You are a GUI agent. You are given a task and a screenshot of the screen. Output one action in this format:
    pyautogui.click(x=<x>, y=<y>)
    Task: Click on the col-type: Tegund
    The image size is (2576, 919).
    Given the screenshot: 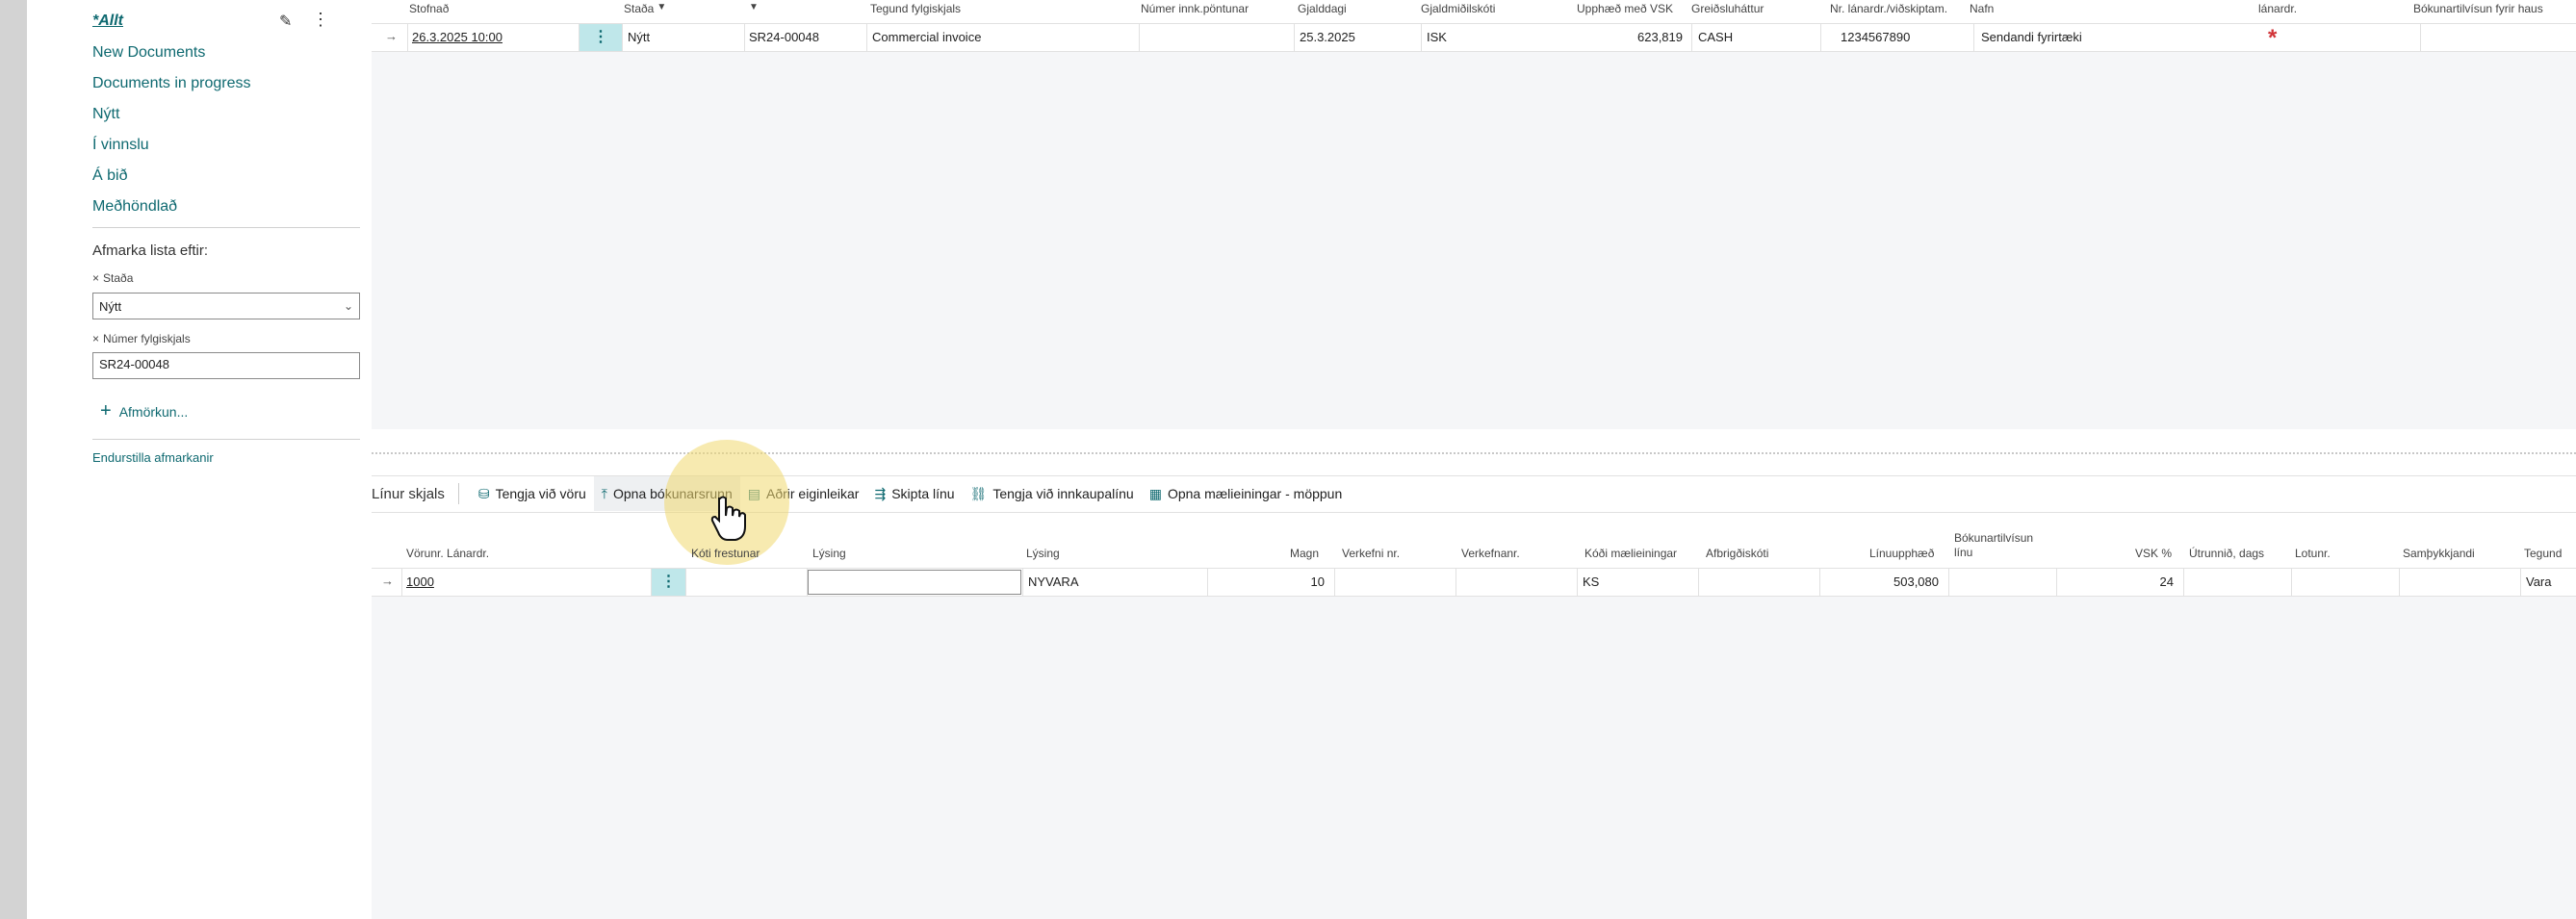 What is the action you would take?
    pyautogui.click(x=2543, y=553)
    